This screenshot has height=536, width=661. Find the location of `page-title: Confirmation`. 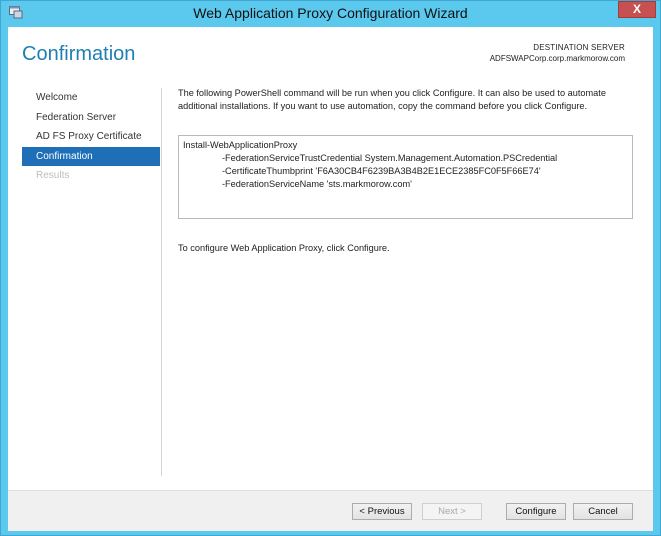

page-title: Confirmation is located at coordinates (79, 54).